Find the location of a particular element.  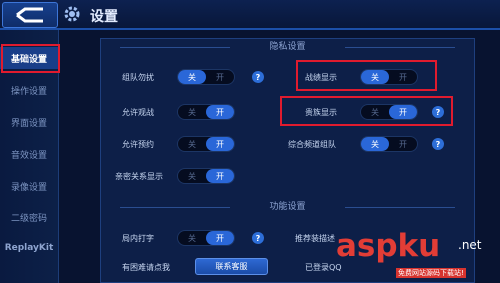

sidebar-item-sound: 音效设置 is located at coordinates (29, 154).